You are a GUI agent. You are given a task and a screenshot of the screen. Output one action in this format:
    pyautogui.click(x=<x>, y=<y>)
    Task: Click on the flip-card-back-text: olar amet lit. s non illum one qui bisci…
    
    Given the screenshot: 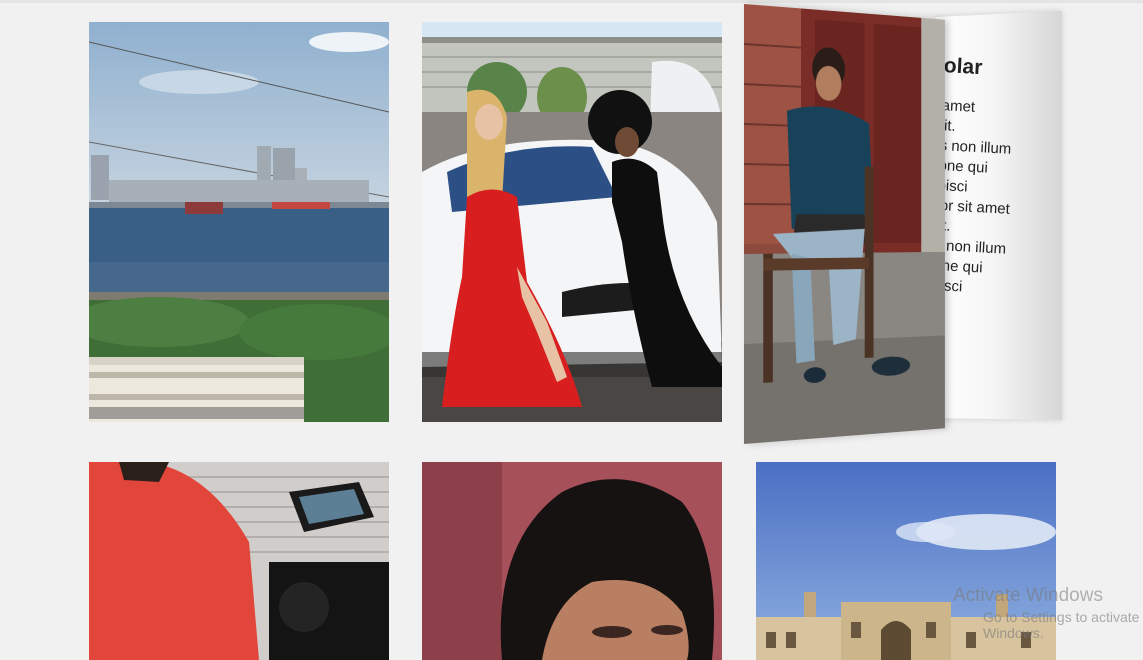 What is the action you would take?
    pyautogui.click(x=995, y=178)
    